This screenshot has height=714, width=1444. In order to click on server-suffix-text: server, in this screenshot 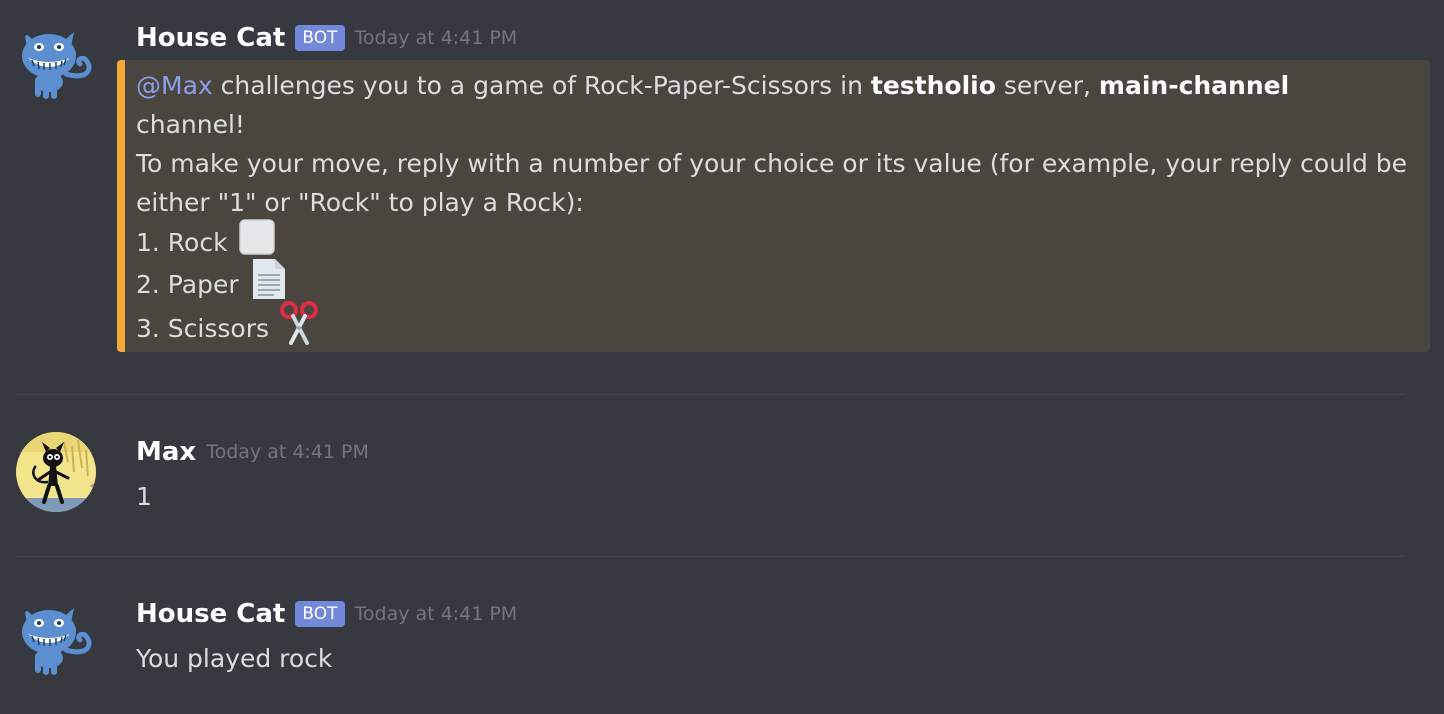, I will do `click(1047, 85)`.